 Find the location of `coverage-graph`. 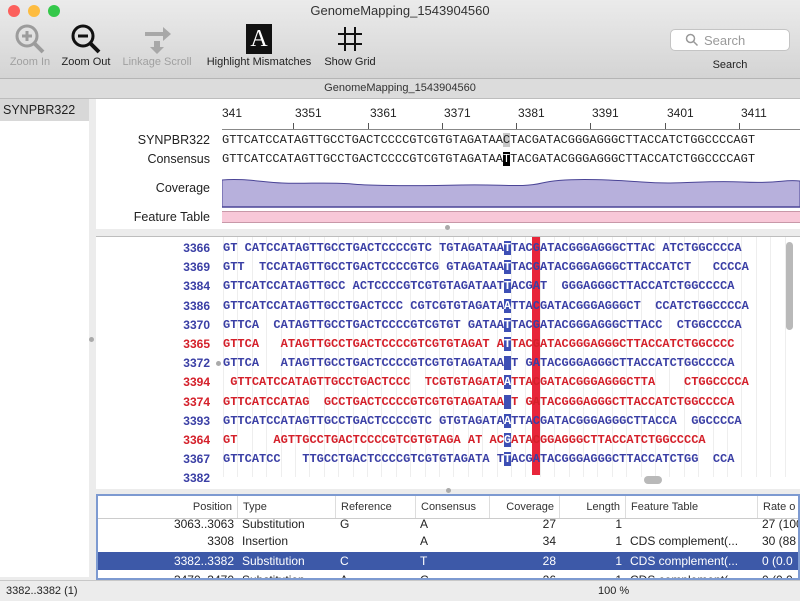

coverage-graph is located at coordinates (511, 193).